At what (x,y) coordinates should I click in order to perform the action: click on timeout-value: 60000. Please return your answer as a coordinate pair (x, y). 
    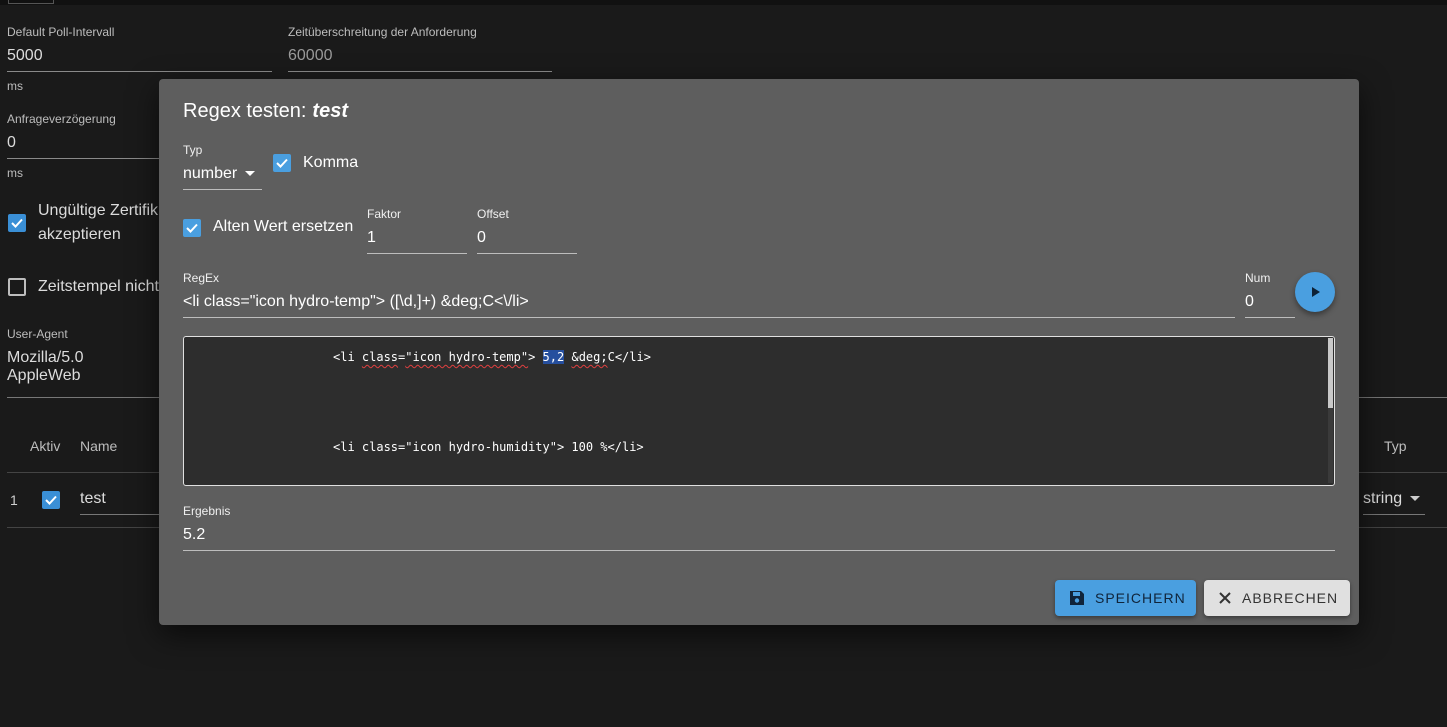
    Looking at the image, I should click on (420, 59).